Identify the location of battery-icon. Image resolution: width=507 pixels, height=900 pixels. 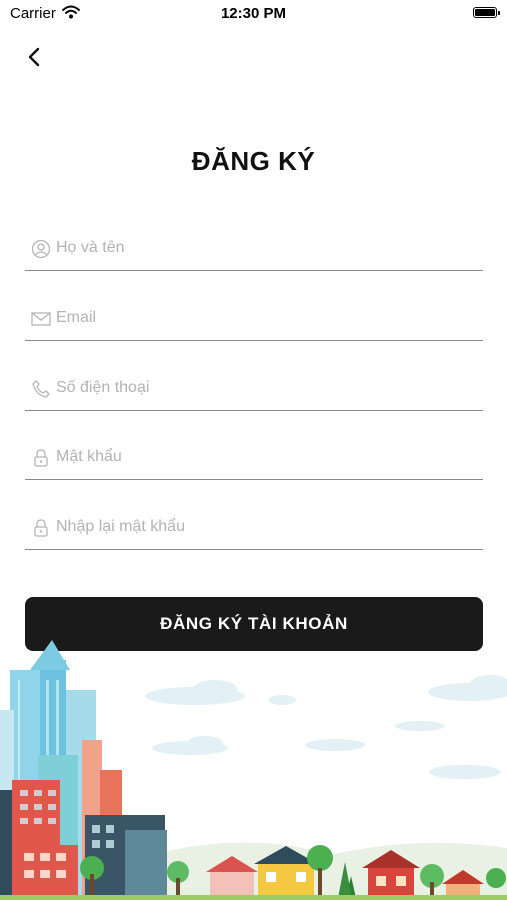
(486, 12).